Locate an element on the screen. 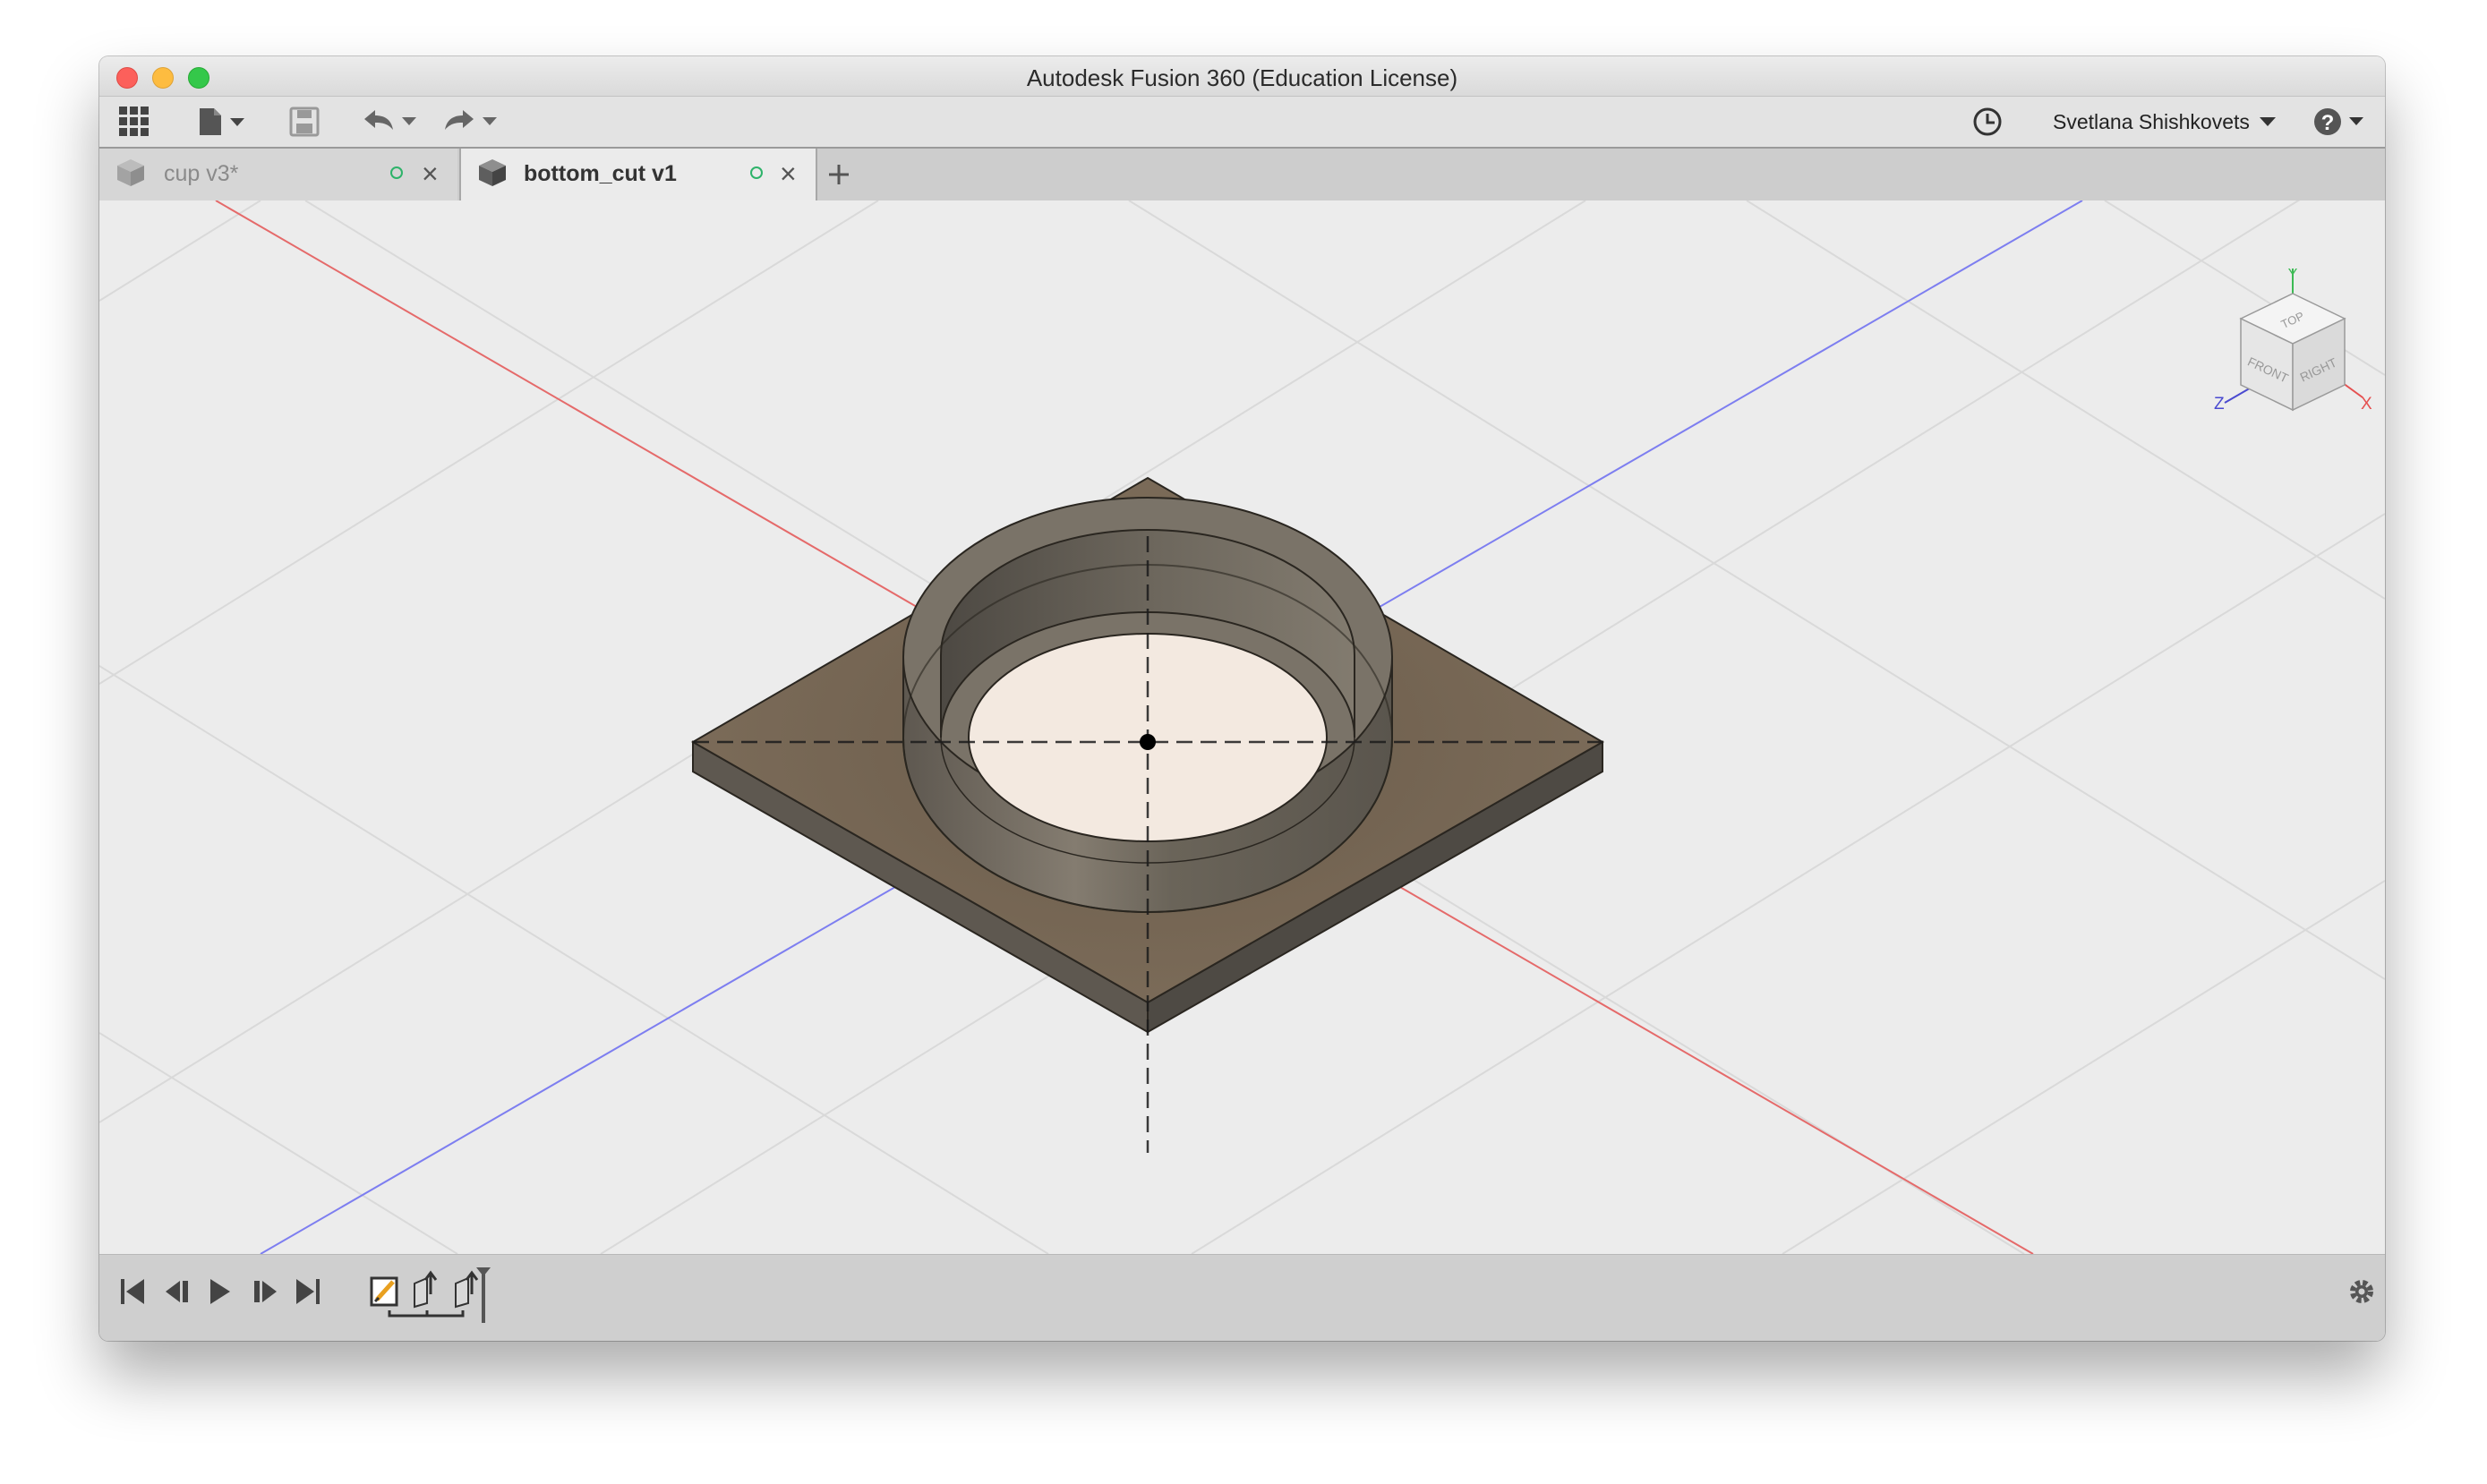  tab-label: bottom_cut v1 is located at coordinates (600, 173).